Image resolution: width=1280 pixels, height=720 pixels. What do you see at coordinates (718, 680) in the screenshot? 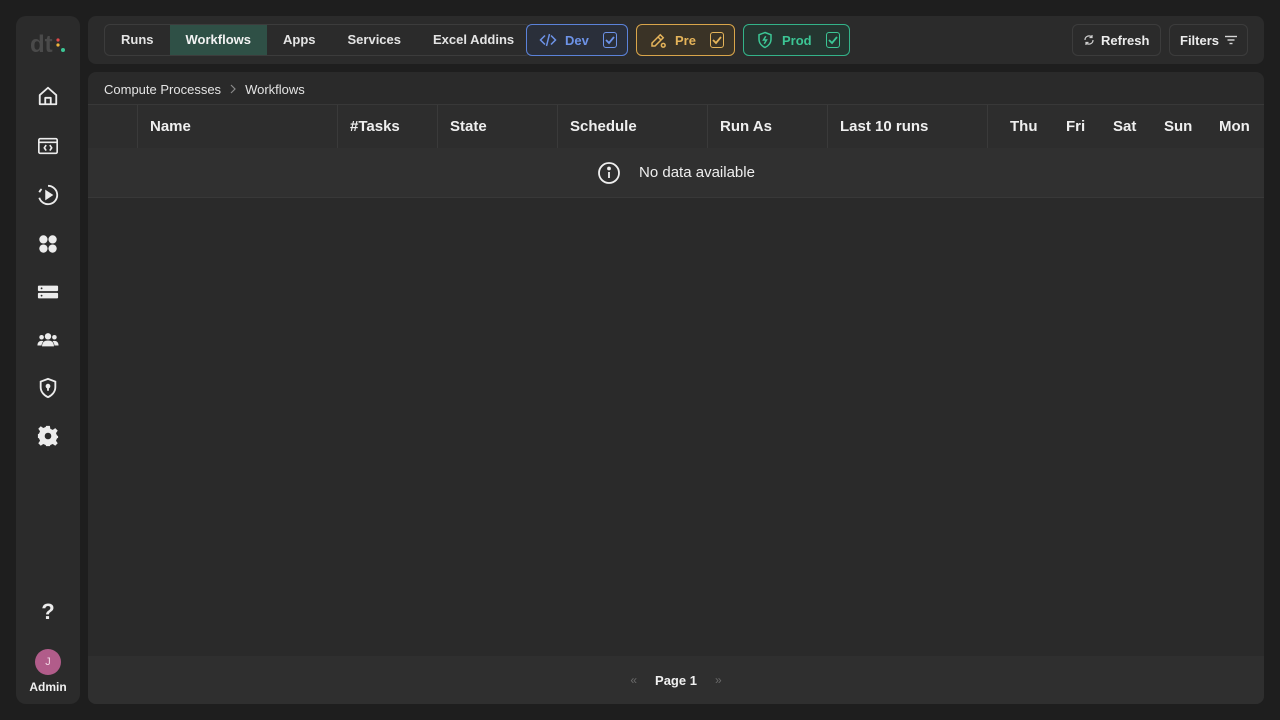
I see `next-page-button: »` at bounding box center [718, 680].